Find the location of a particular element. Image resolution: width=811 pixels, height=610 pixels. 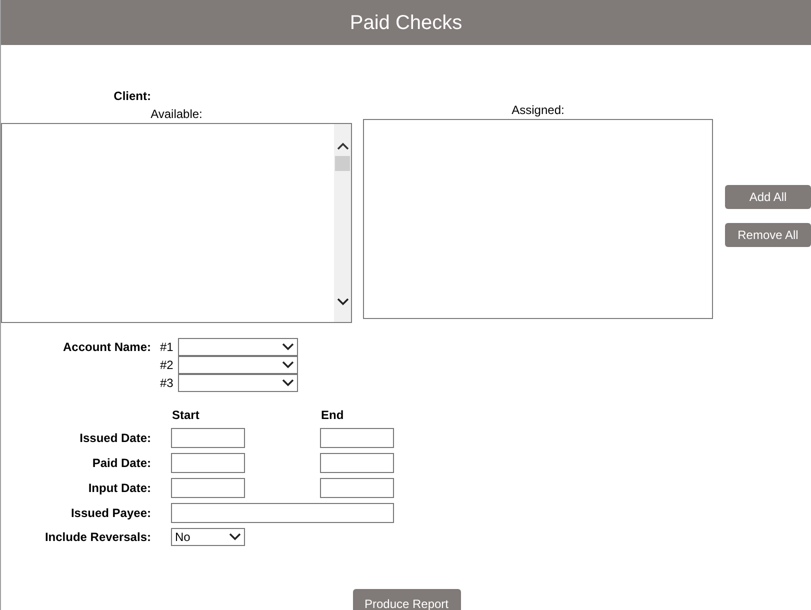

text-field is located at coordinates (282, 513).